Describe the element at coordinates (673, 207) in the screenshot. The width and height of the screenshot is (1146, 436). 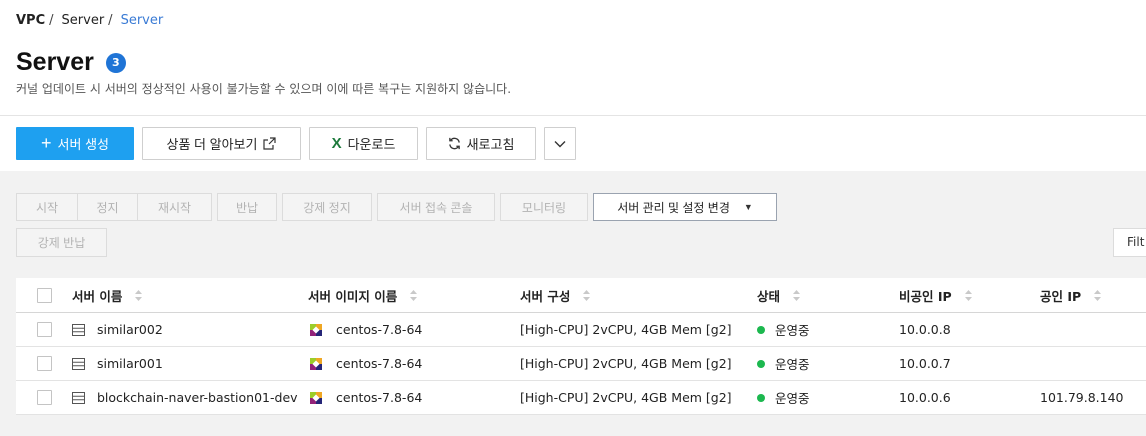
I see `manage-settings-label: 서버 관리 및 설정 변경` at that location.